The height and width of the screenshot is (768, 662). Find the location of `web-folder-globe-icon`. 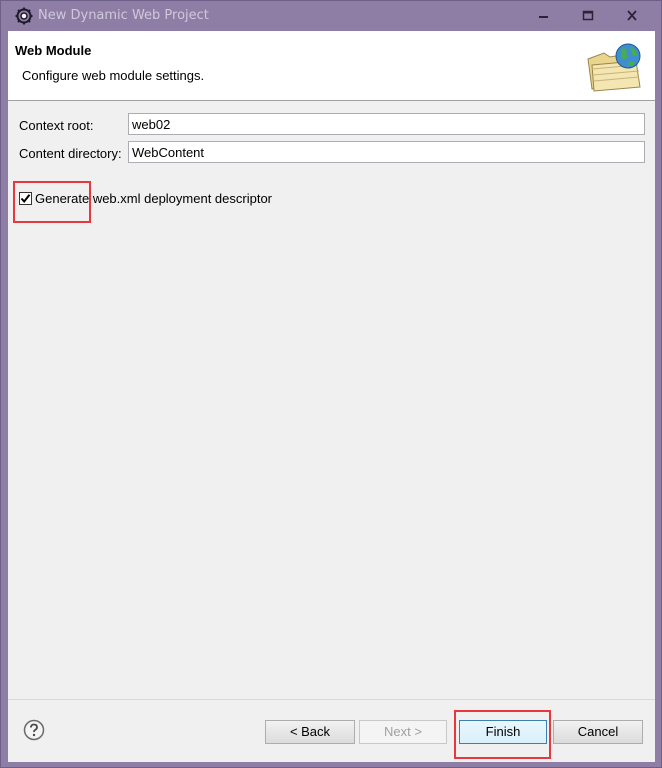

web-folder-globe-icon is located at coordinates (615, 67).